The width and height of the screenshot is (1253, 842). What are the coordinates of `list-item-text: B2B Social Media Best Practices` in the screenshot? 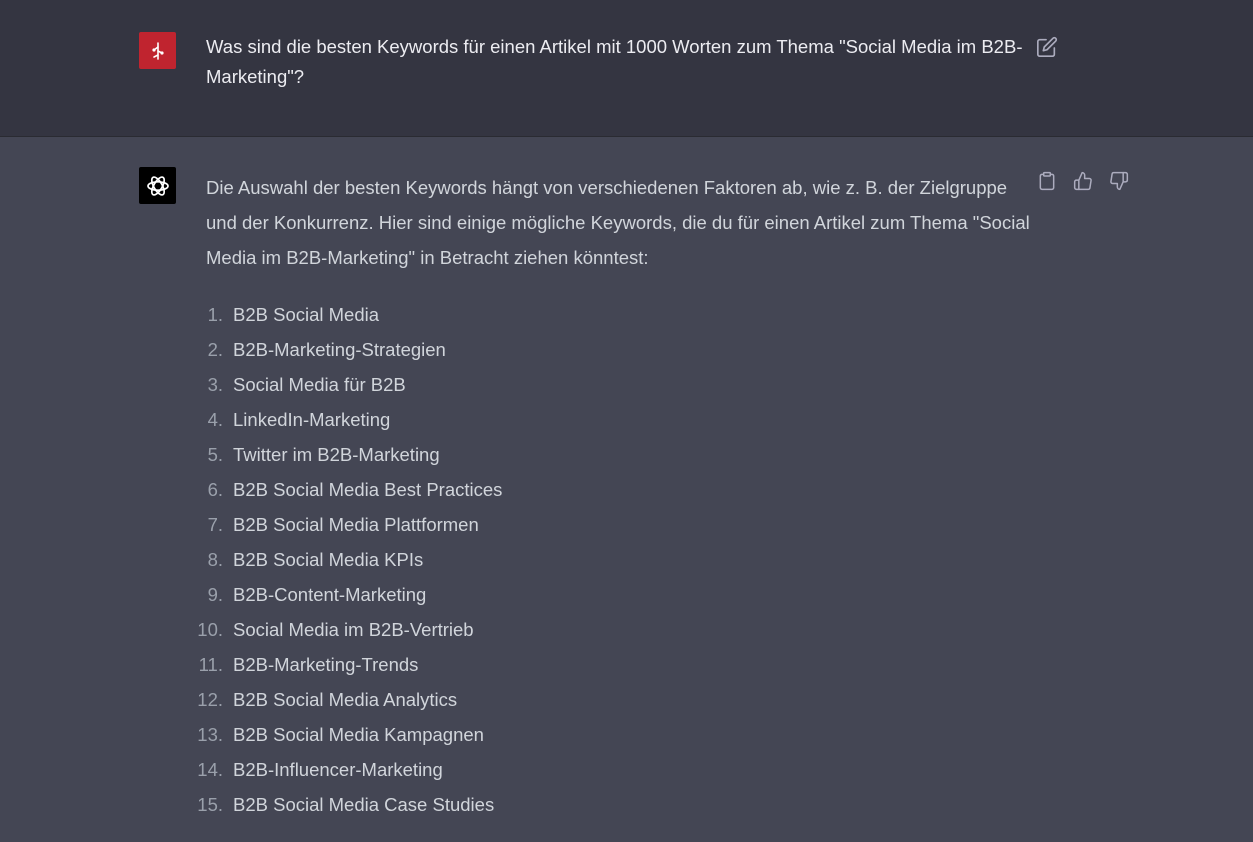 It's located at (368, 489).